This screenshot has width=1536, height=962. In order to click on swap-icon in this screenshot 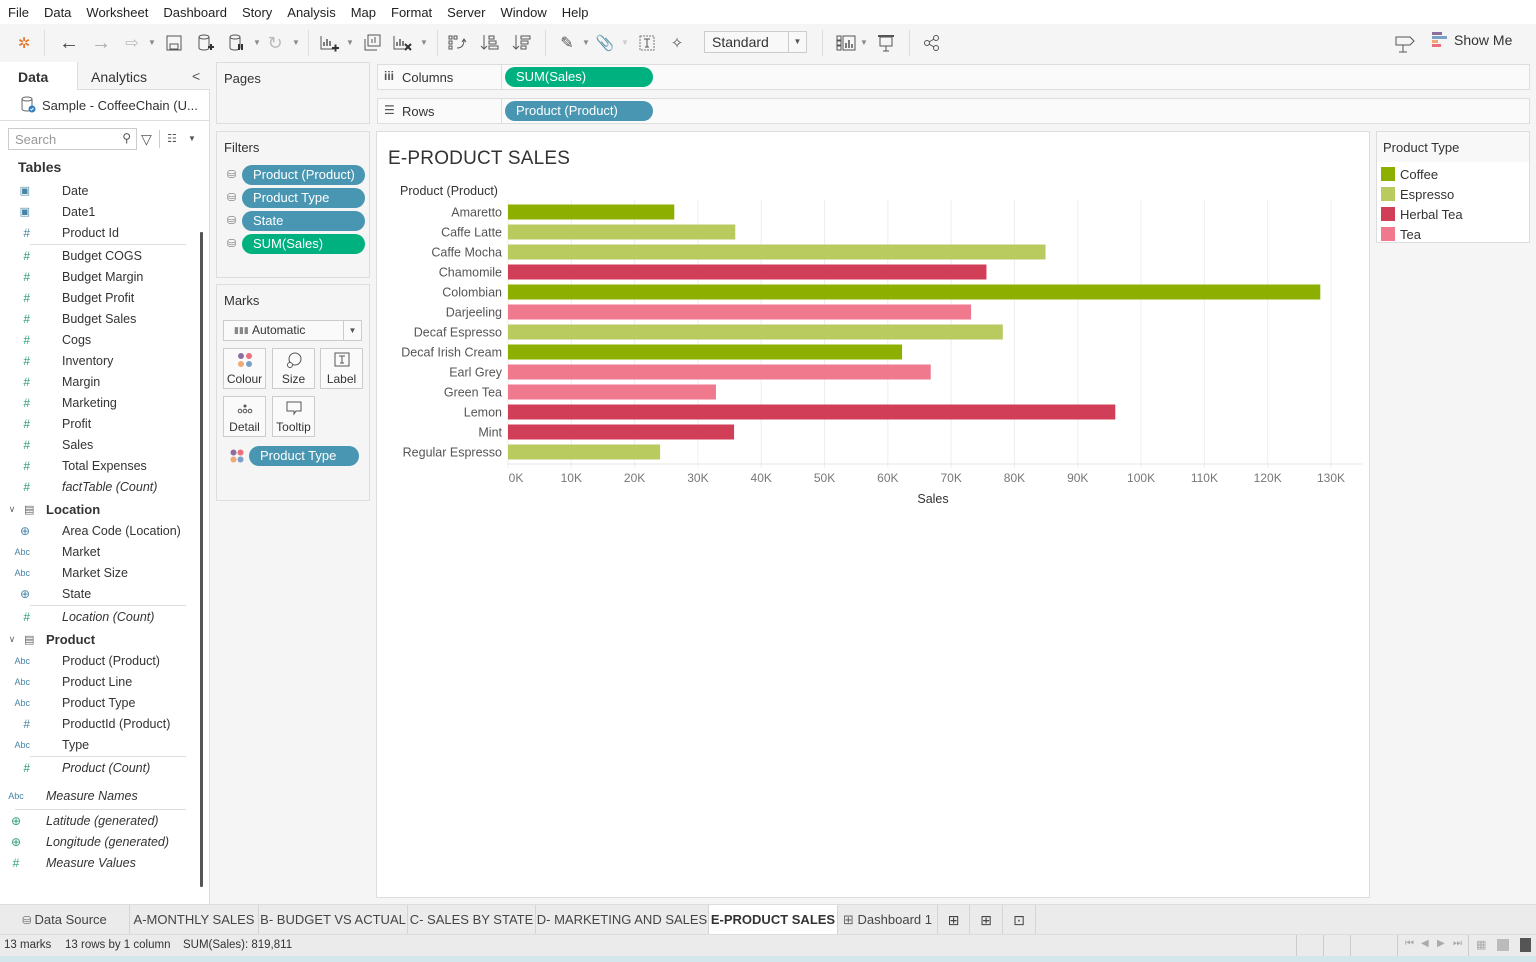, I will do `click(457, 43)`.